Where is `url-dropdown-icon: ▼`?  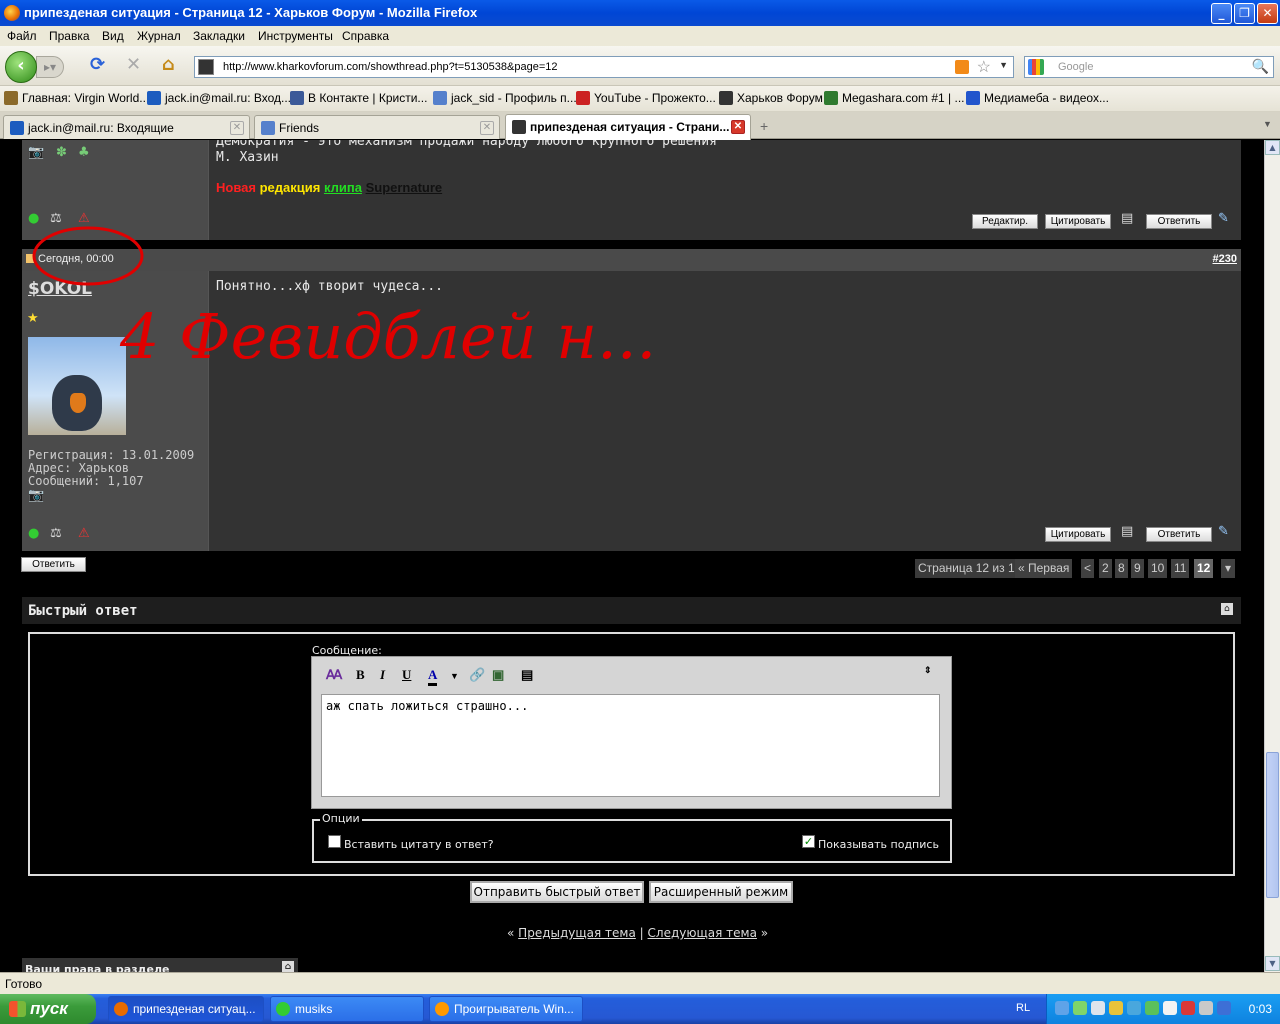
url-dropdown-icon: ▼ is located at coordinates (1003, 65).